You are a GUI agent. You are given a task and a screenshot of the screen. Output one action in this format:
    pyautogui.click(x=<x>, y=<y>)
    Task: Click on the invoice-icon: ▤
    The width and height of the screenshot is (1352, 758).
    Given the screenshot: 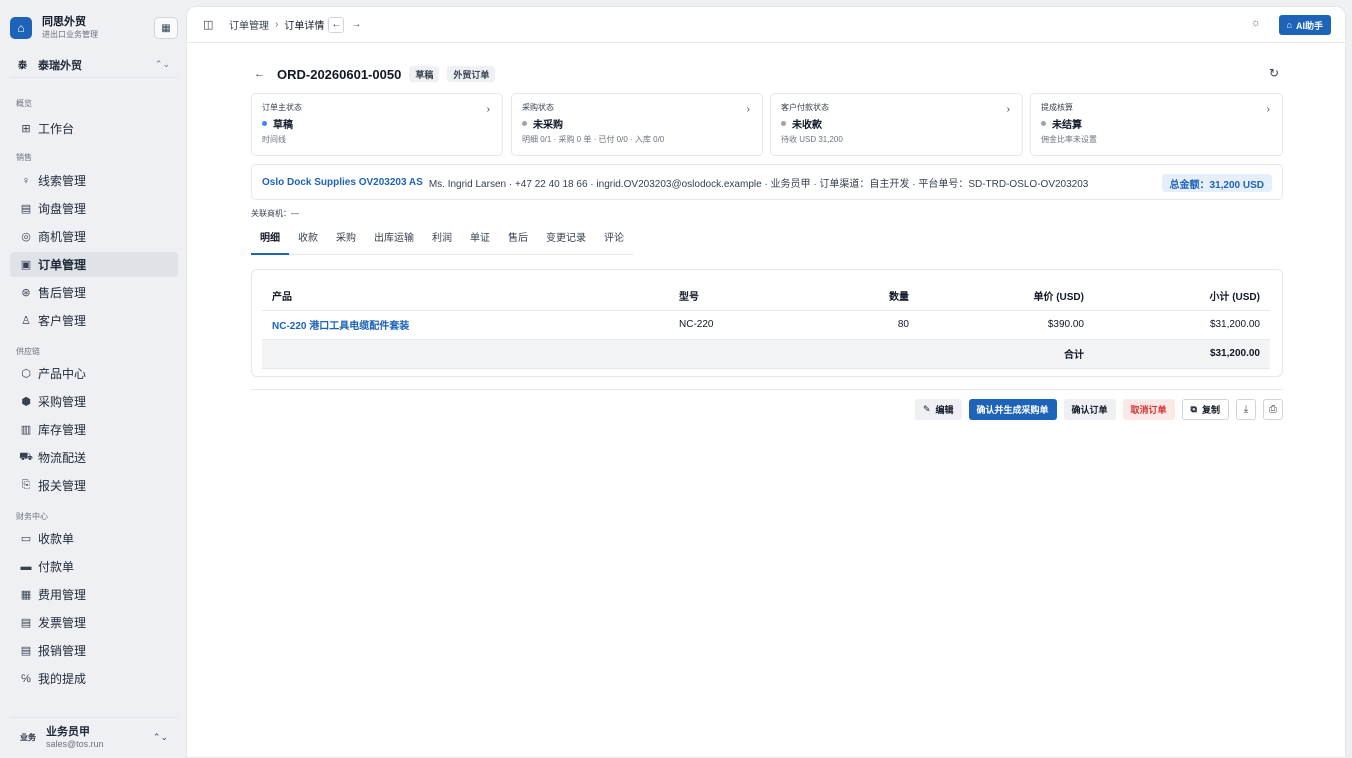 What is the action you would take?
    pyautogui.click(x=26, y=623)
    